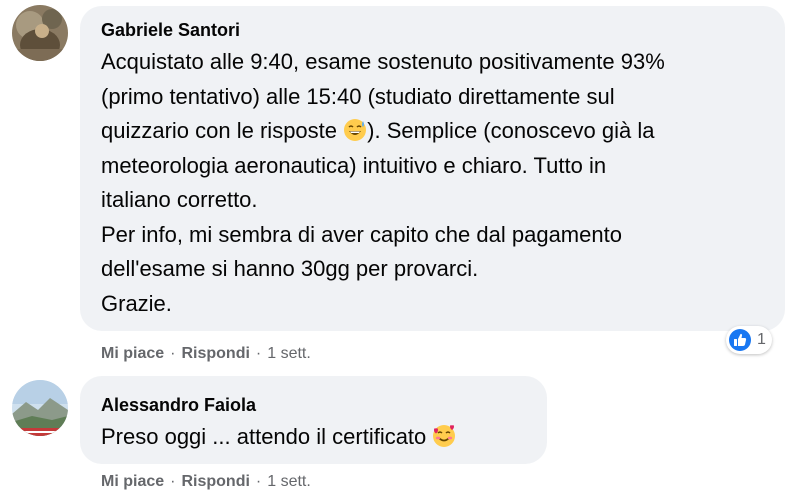 This screenshot has width=791, height=497. Describe the element at coordinates (264, 436) in the screenshot. I see `comment-line-part: Preso oggi ... attendo il certificato` at that location.